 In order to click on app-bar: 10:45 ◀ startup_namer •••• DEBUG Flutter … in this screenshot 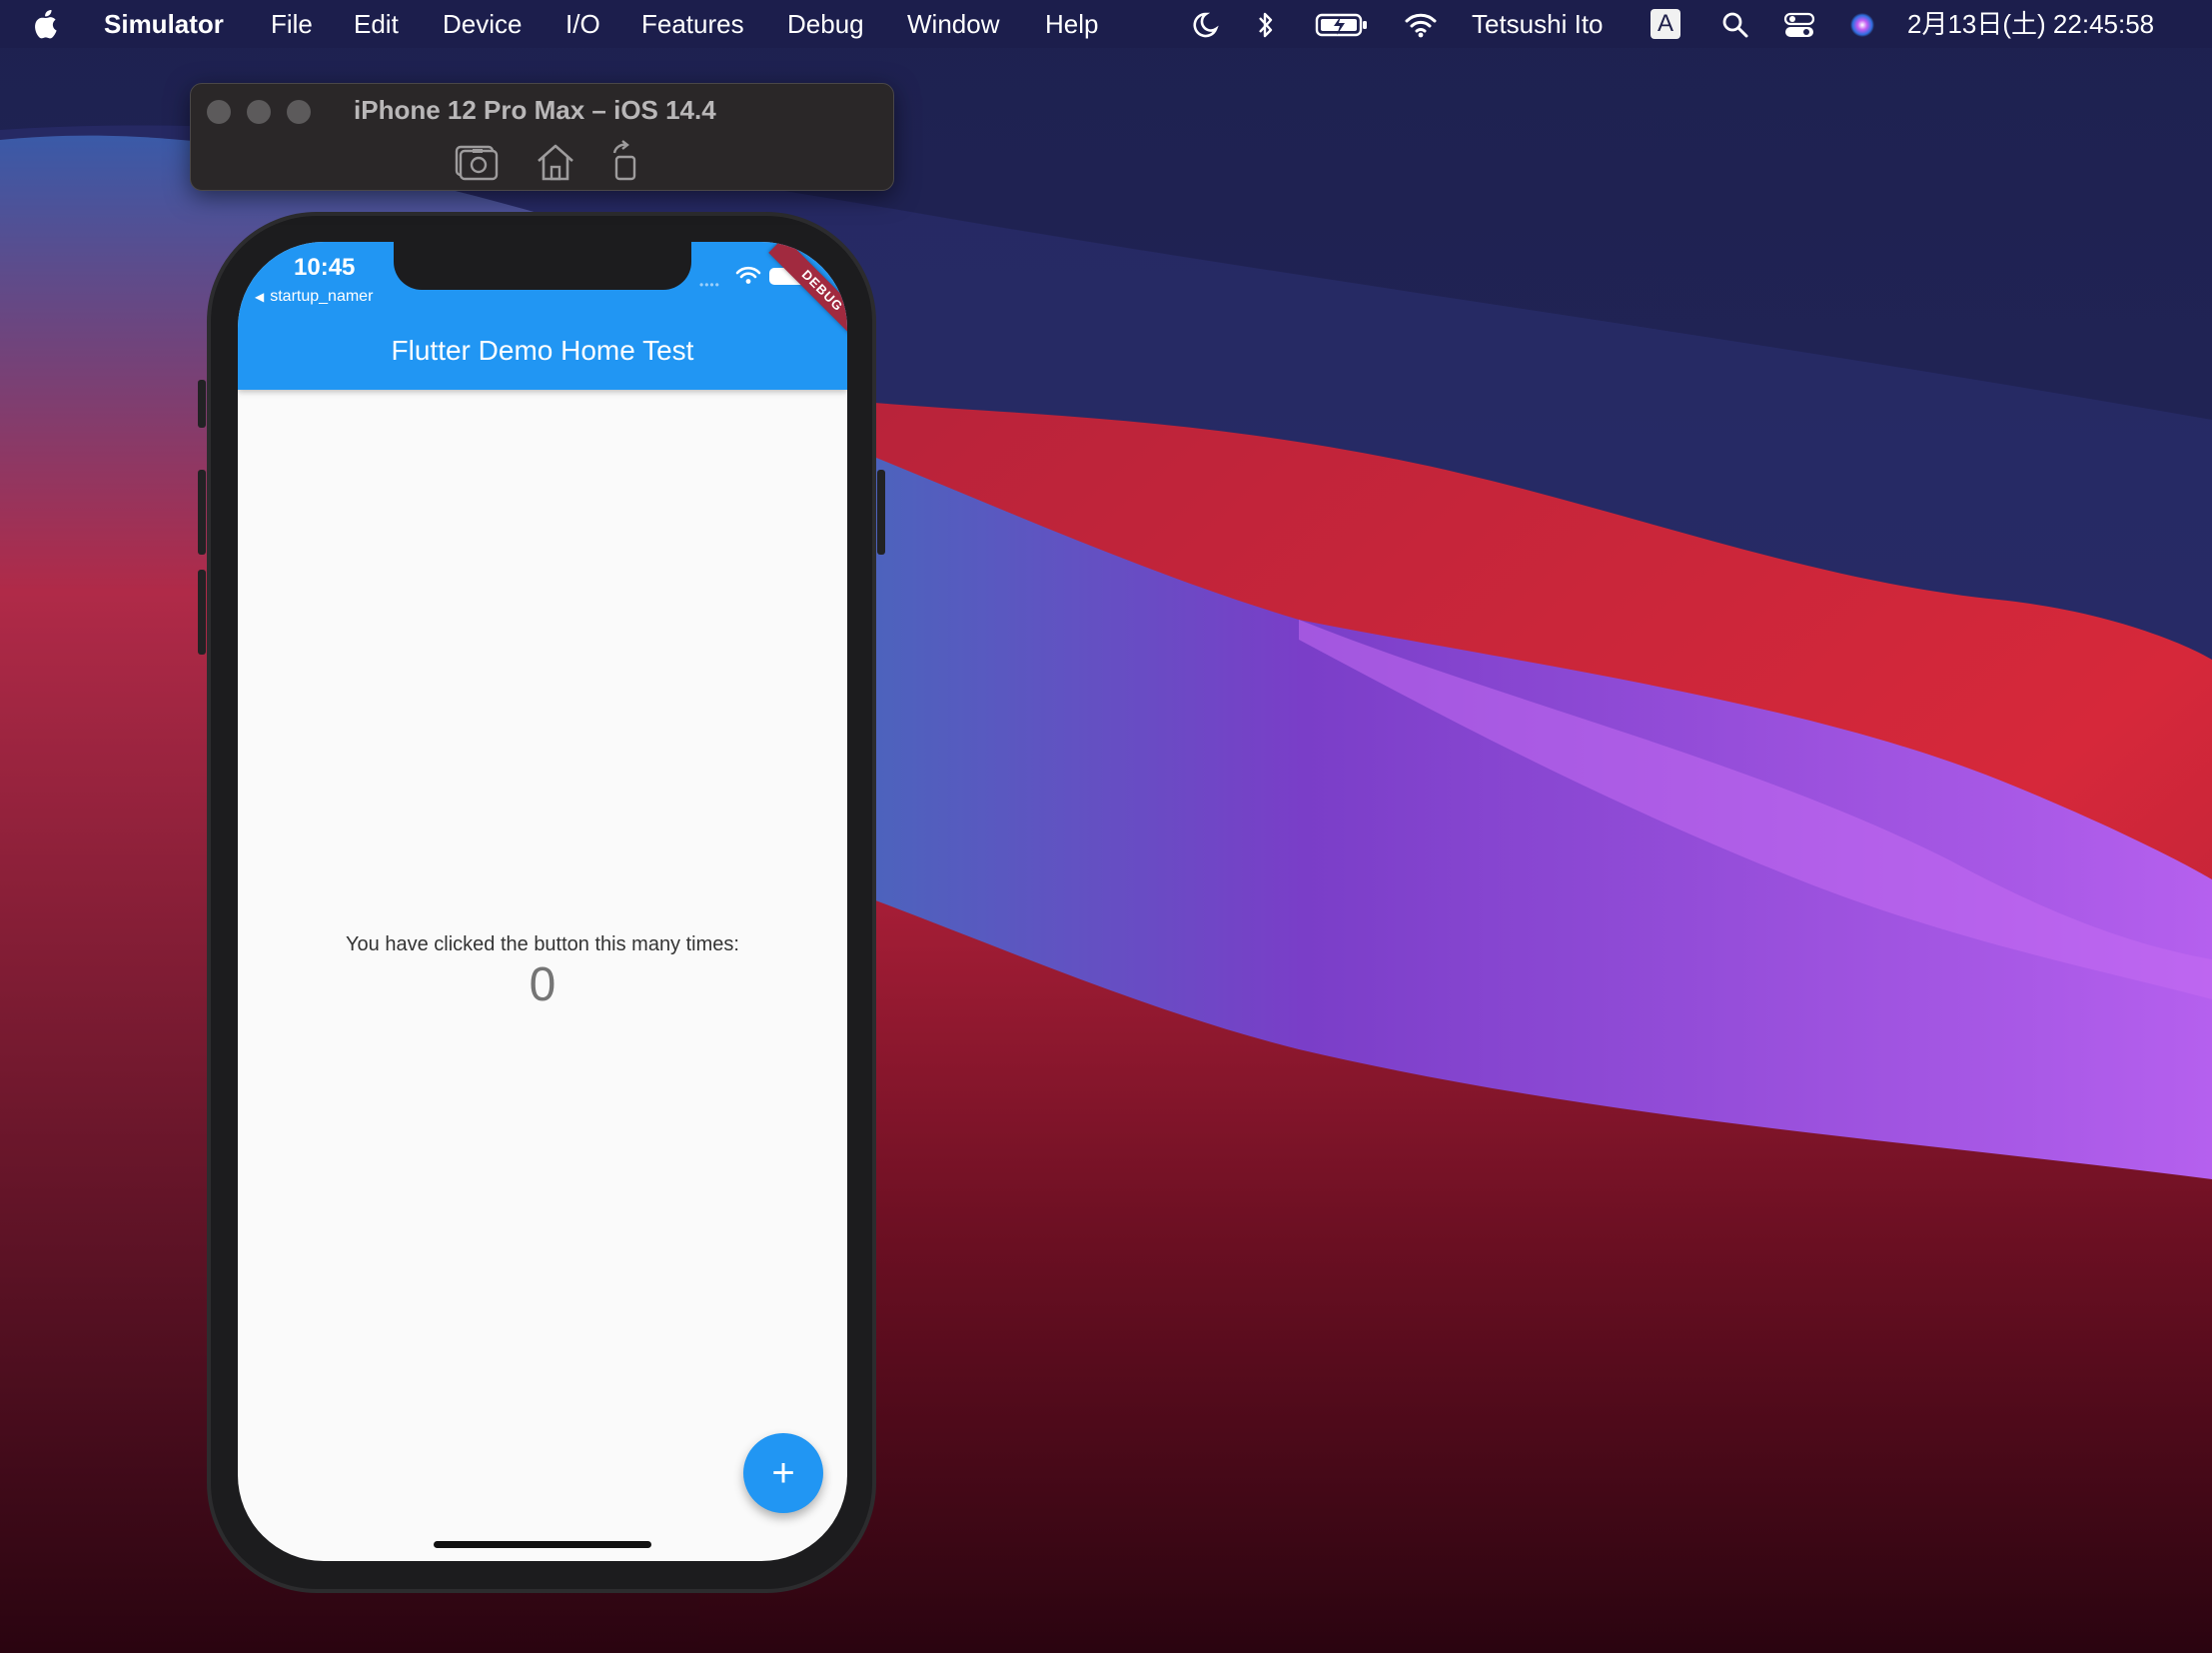, I will do `click(542, 316)`.